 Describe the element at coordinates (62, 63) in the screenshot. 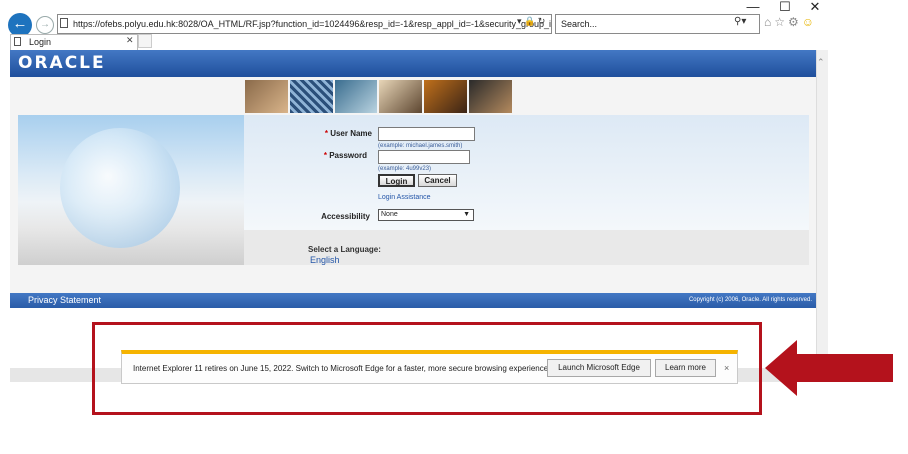

I see `oracle-logo: ORACLE` at that location.